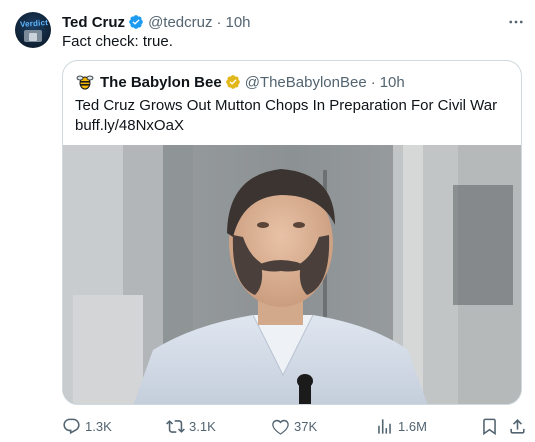 Image resolution: width=535 pixels, height=442 pixels. What do you see at coordinates (136, 22) in the screenshot?
I see `verified-badge-icon` at bounding box center [136, 22].